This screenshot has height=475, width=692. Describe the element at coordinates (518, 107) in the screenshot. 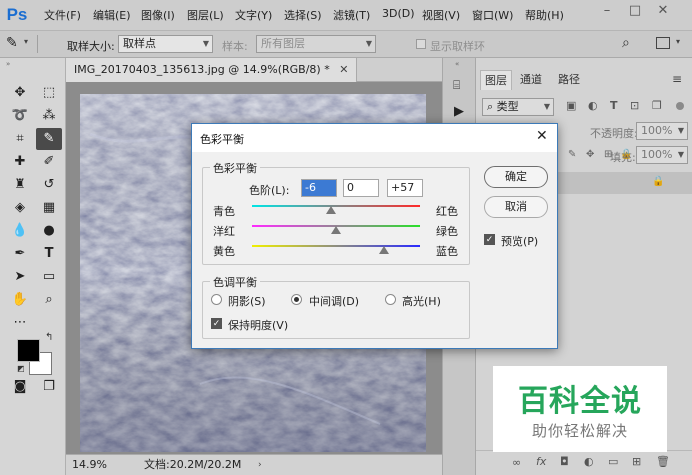

I see `layer-filter-select: ⌕ 类型 ▼` at that location.